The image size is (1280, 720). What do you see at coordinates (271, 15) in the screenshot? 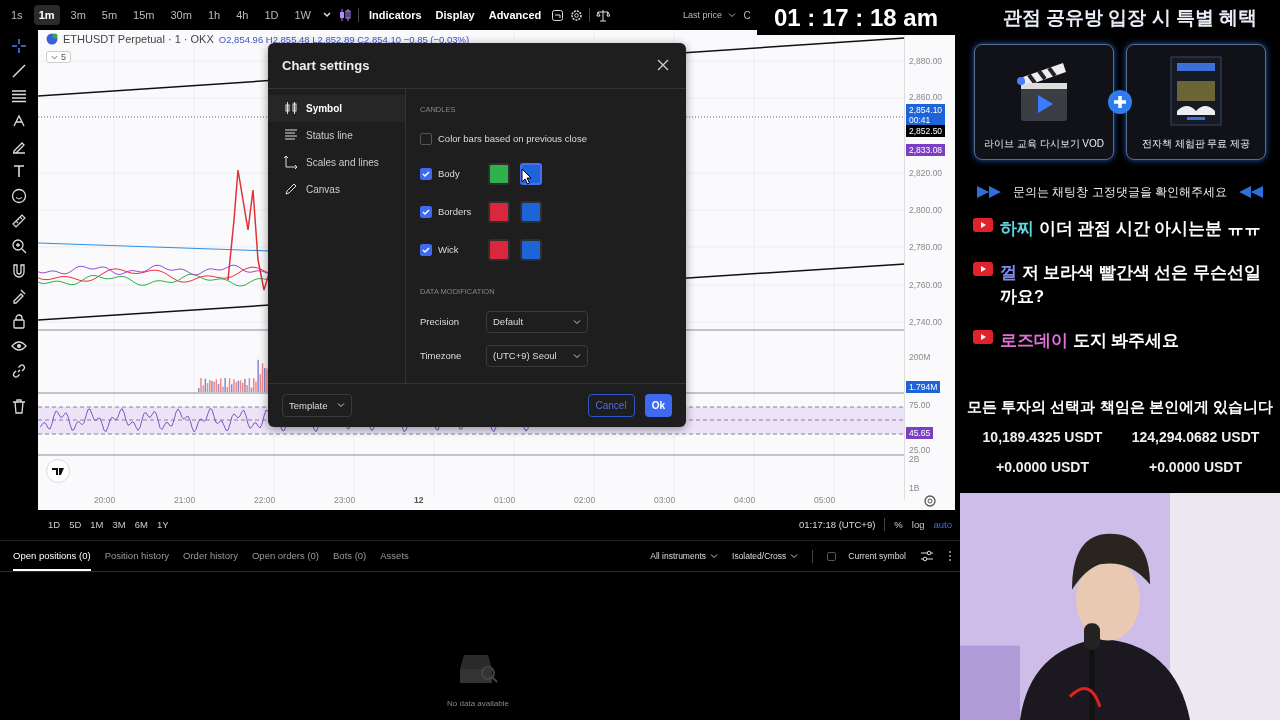
I see `interval-button: 1D` at bounding box center [271, 15].